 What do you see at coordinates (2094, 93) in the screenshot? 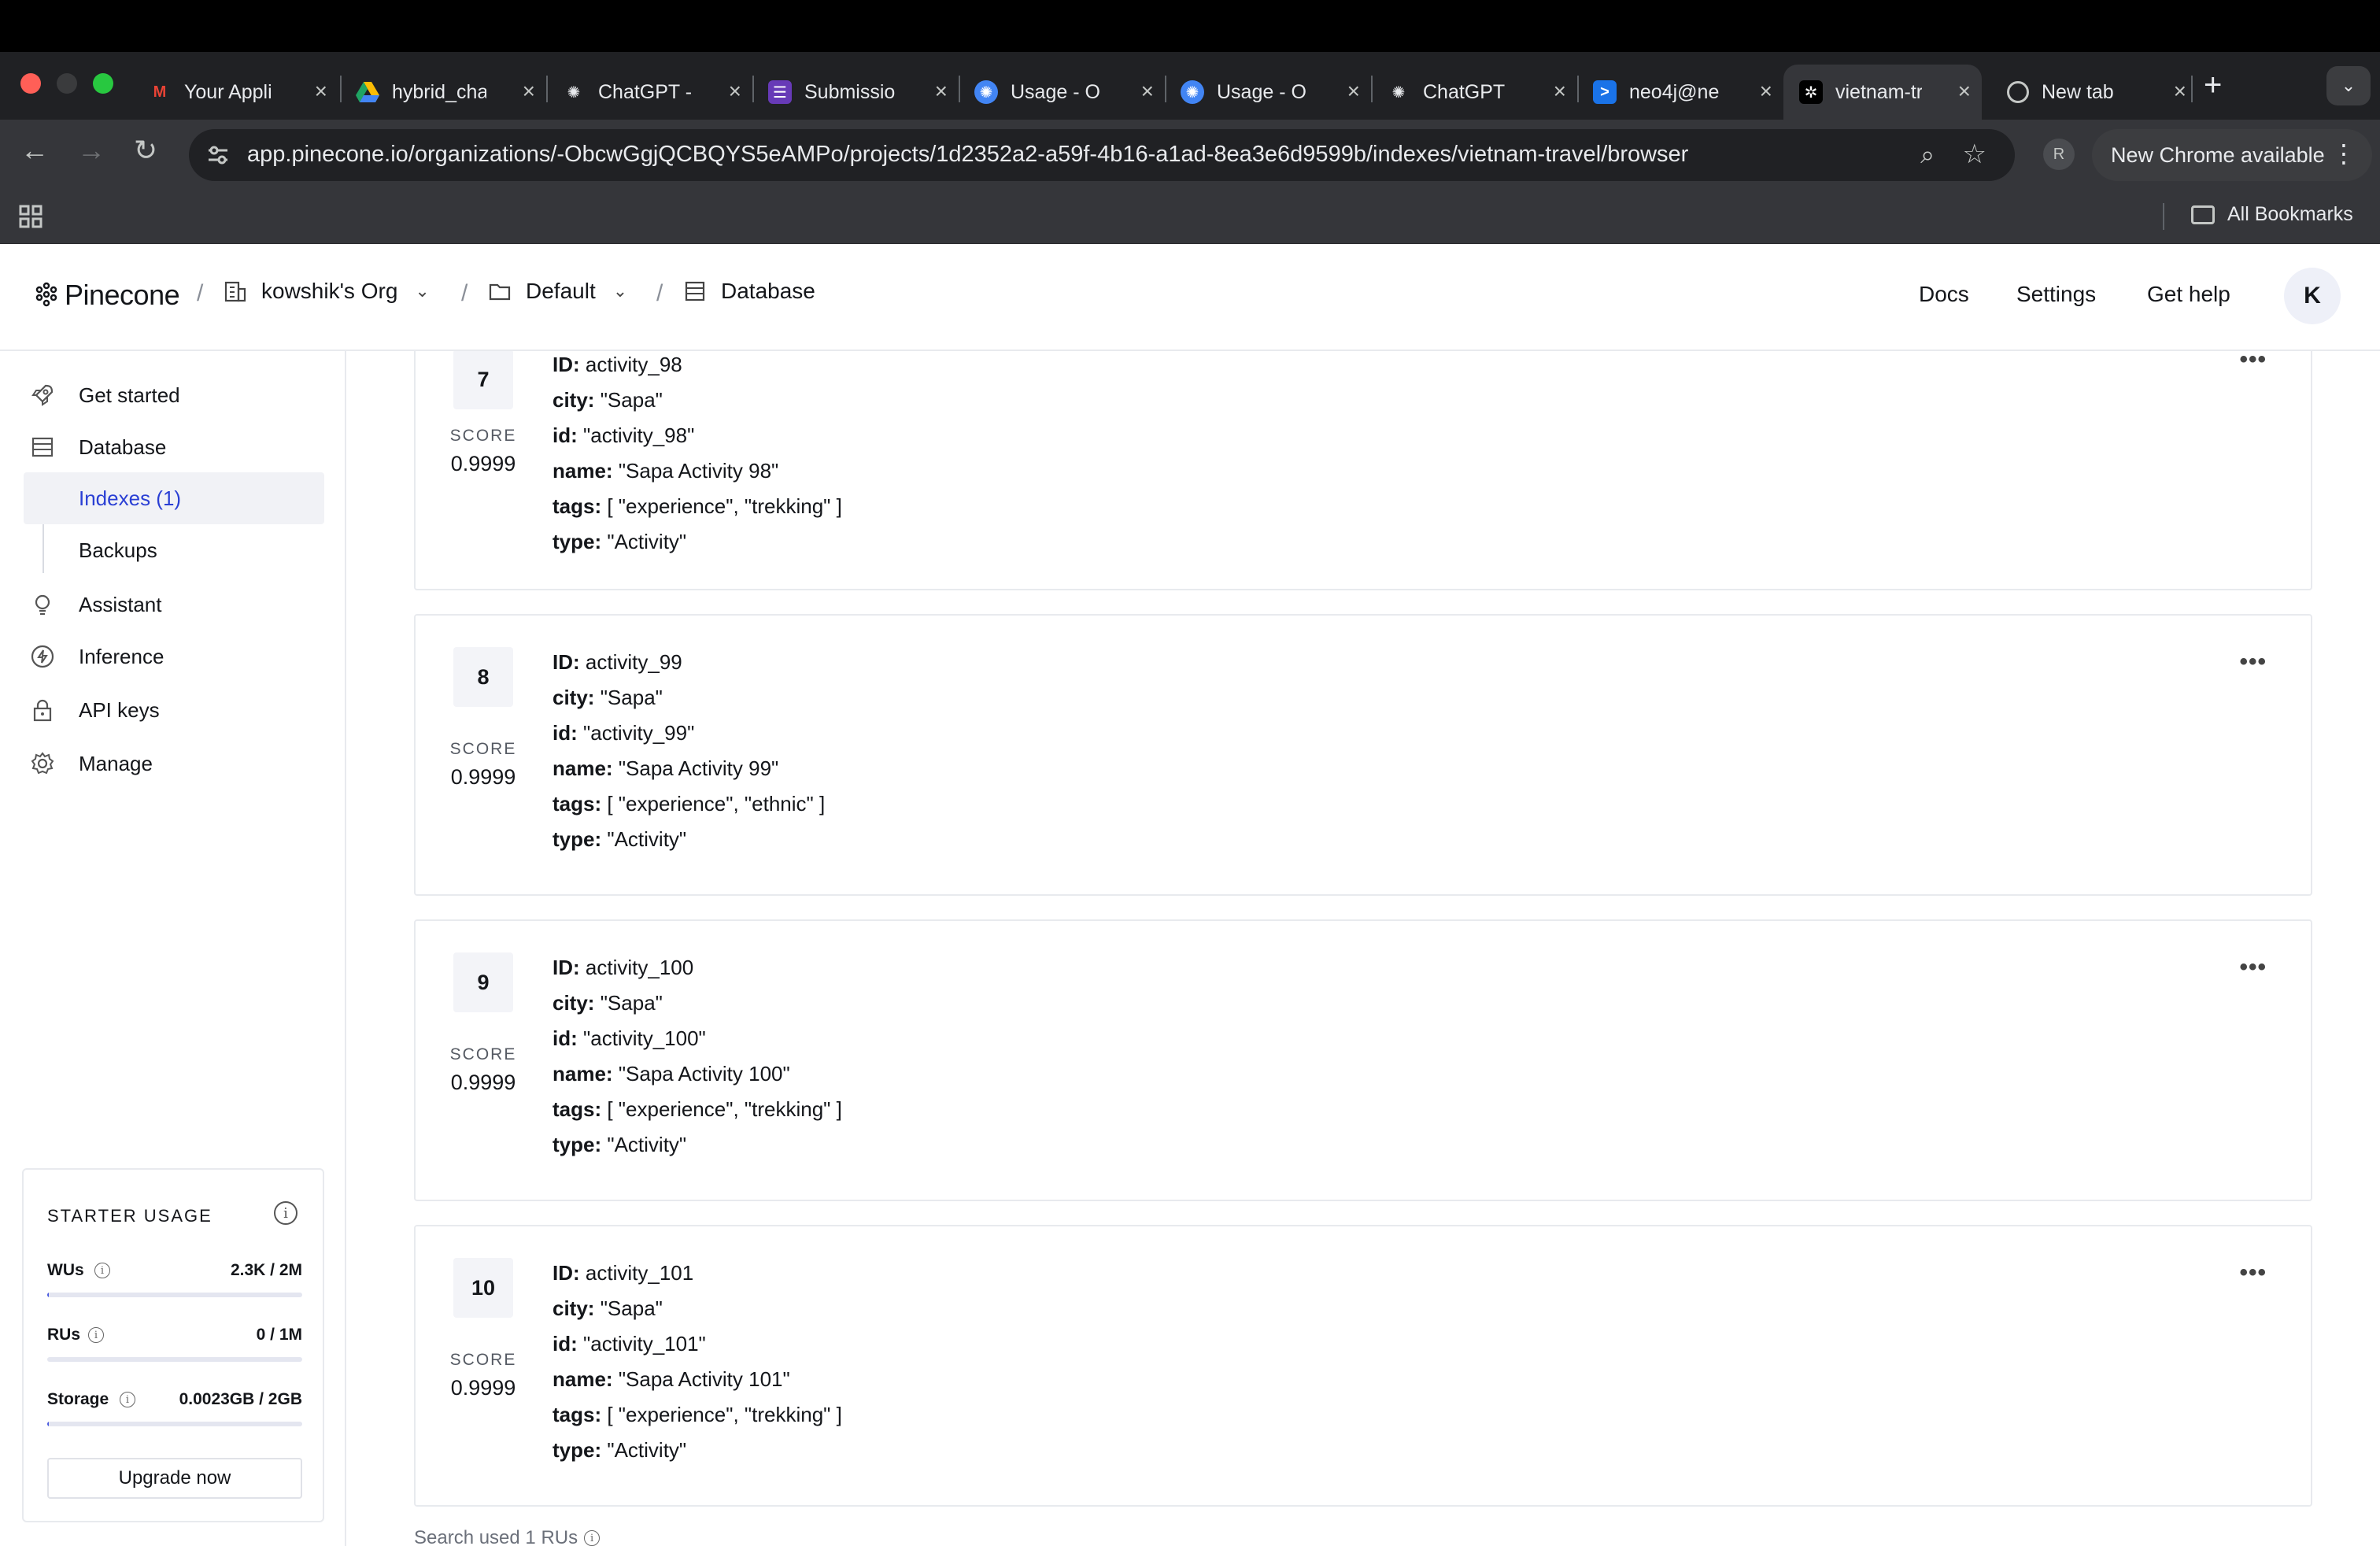
I see `browser-tab: New tab ×` at bounding box center [2094, 93].